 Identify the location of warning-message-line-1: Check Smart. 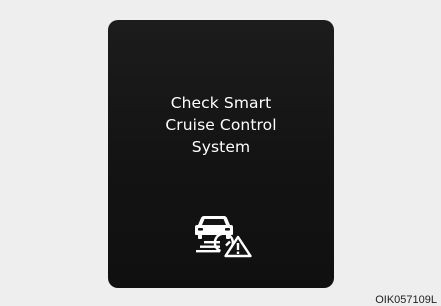
(221, 103).